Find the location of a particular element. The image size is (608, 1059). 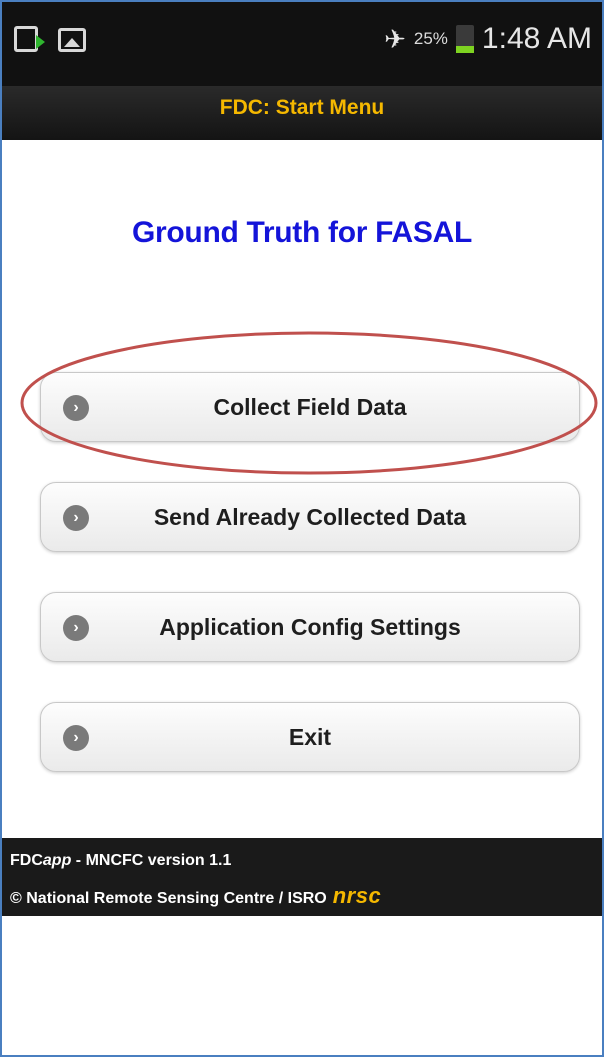

button-label: Exit is located at coordinates (310, 737).